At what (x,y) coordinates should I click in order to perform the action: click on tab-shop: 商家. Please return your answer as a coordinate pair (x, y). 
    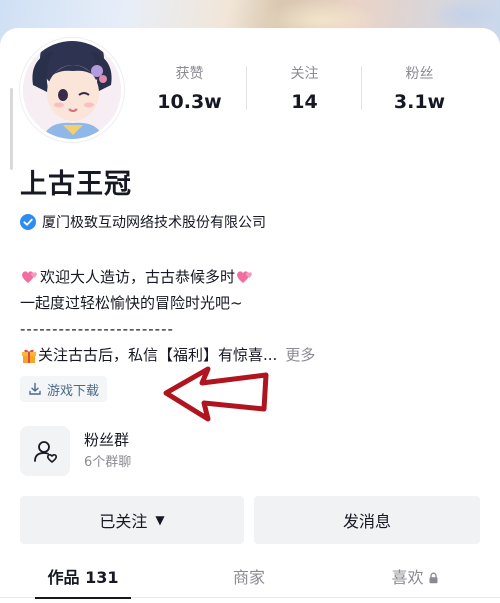
    Looking at the image, I should click on (249, 577).